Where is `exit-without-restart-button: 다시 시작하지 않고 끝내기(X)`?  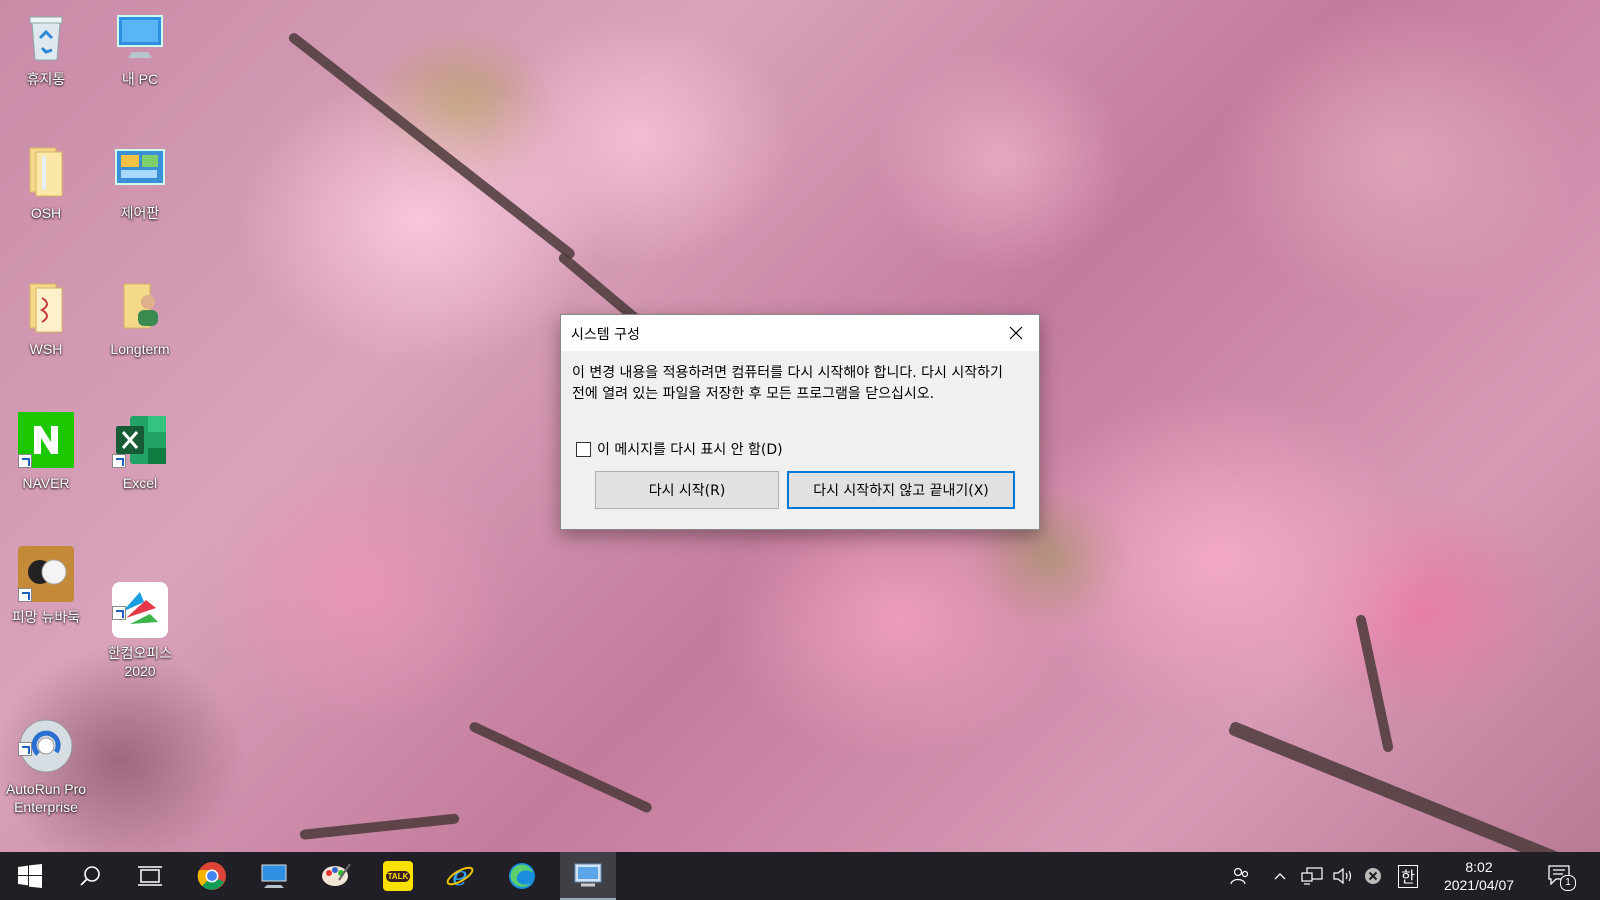 exit-without-restart-button: 다시 시작하지 않고 끝내기(X) is located at coordinates (901, 490).